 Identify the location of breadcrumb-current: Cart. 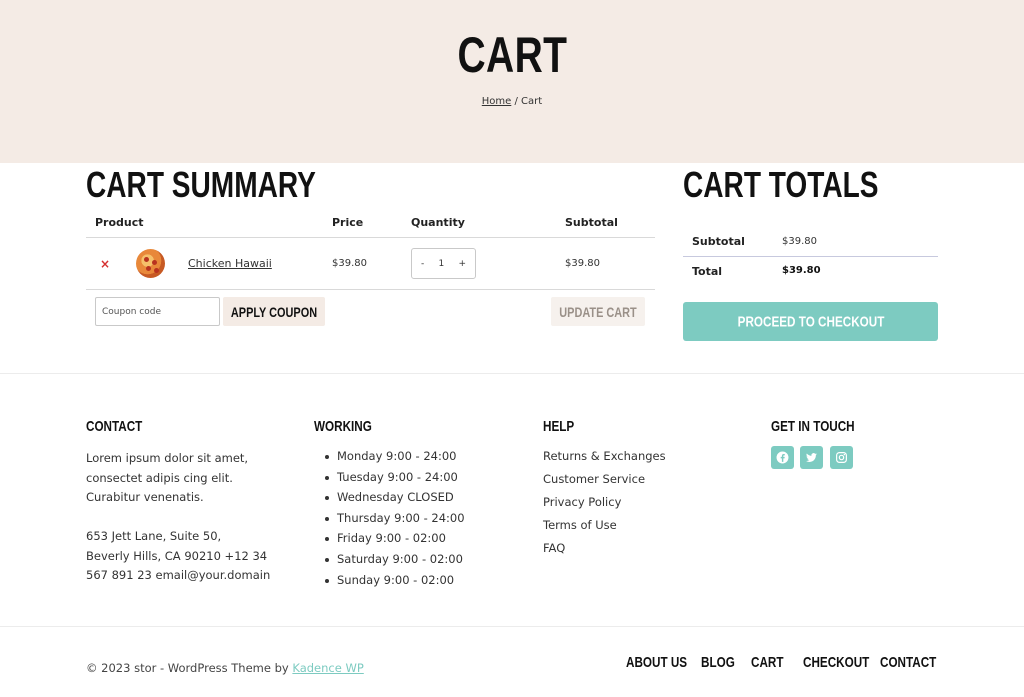
(532, 101).